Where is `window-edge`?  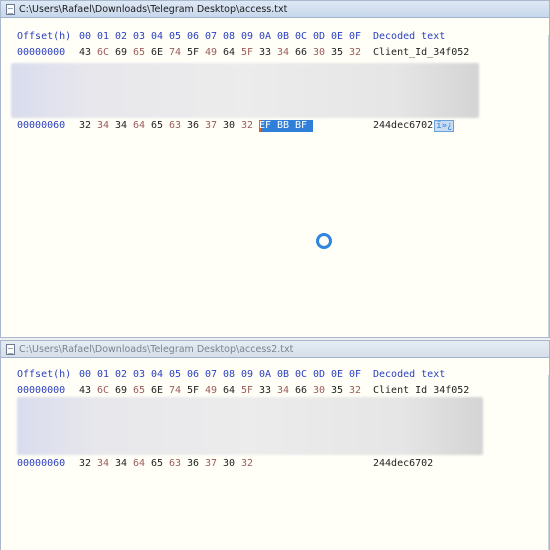 window-edge is located at coordinates (548, 186).